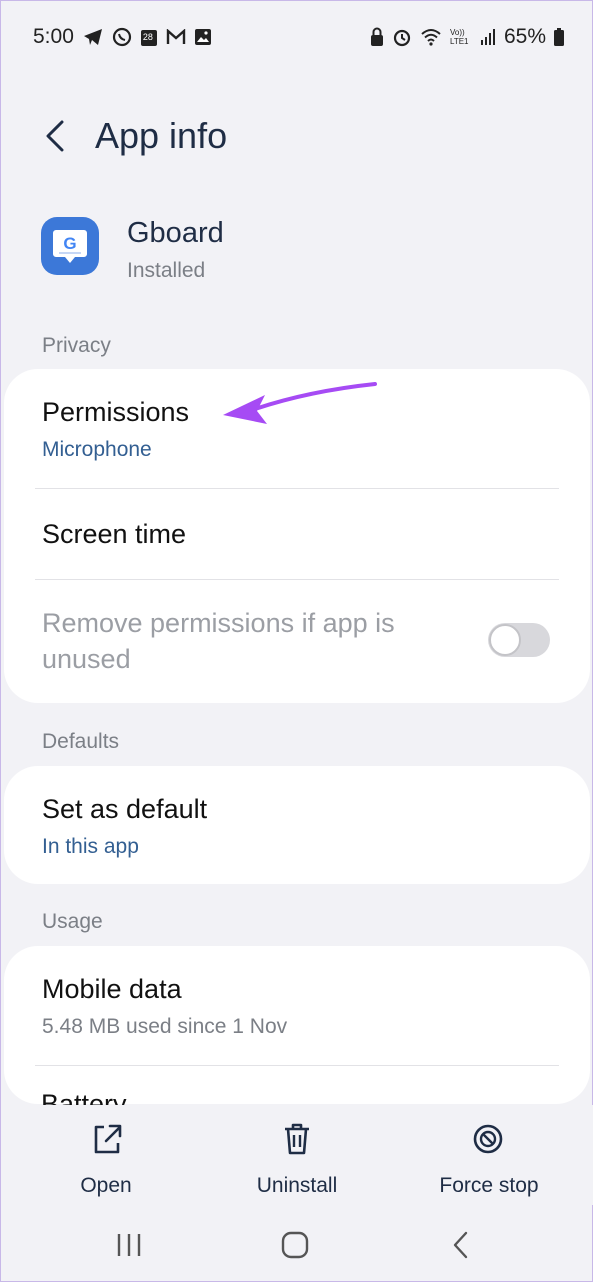 The width and height of the screenshot is (593, 1282). Describe the element at coordinates (112, 989) in the screenshot. I see `mobile-data-title: Mobile data` at that location.